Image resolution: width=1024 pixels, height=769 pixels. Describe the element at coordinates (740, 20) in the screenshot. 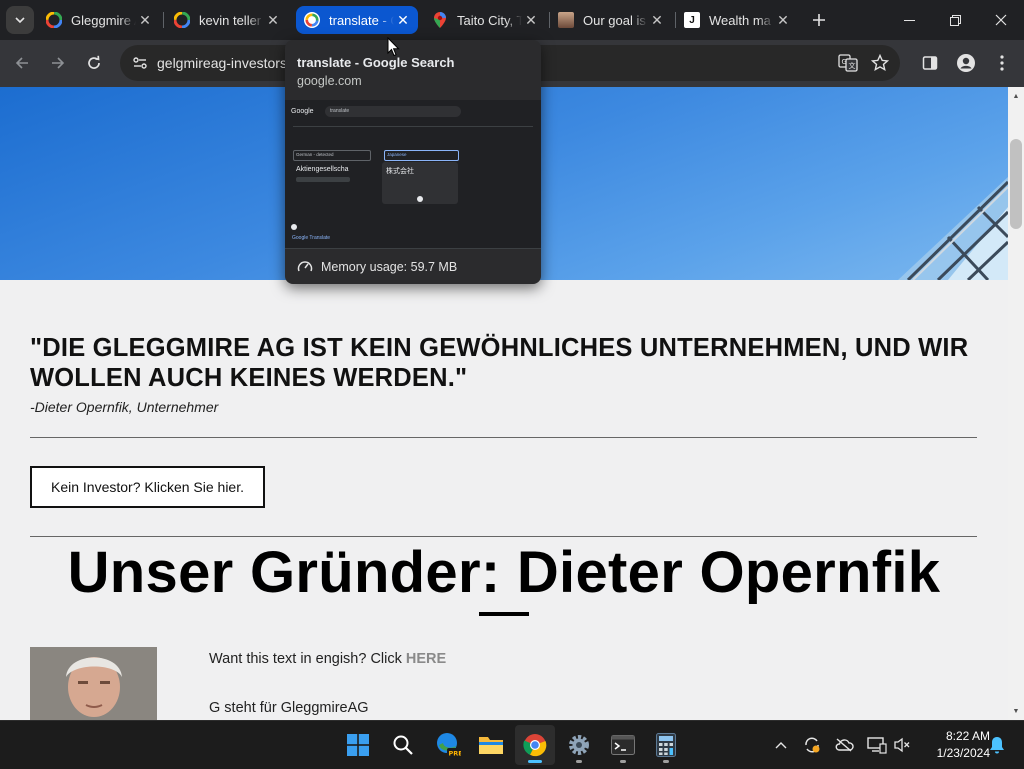

I see `tab-title: Wealth ma` at that location.